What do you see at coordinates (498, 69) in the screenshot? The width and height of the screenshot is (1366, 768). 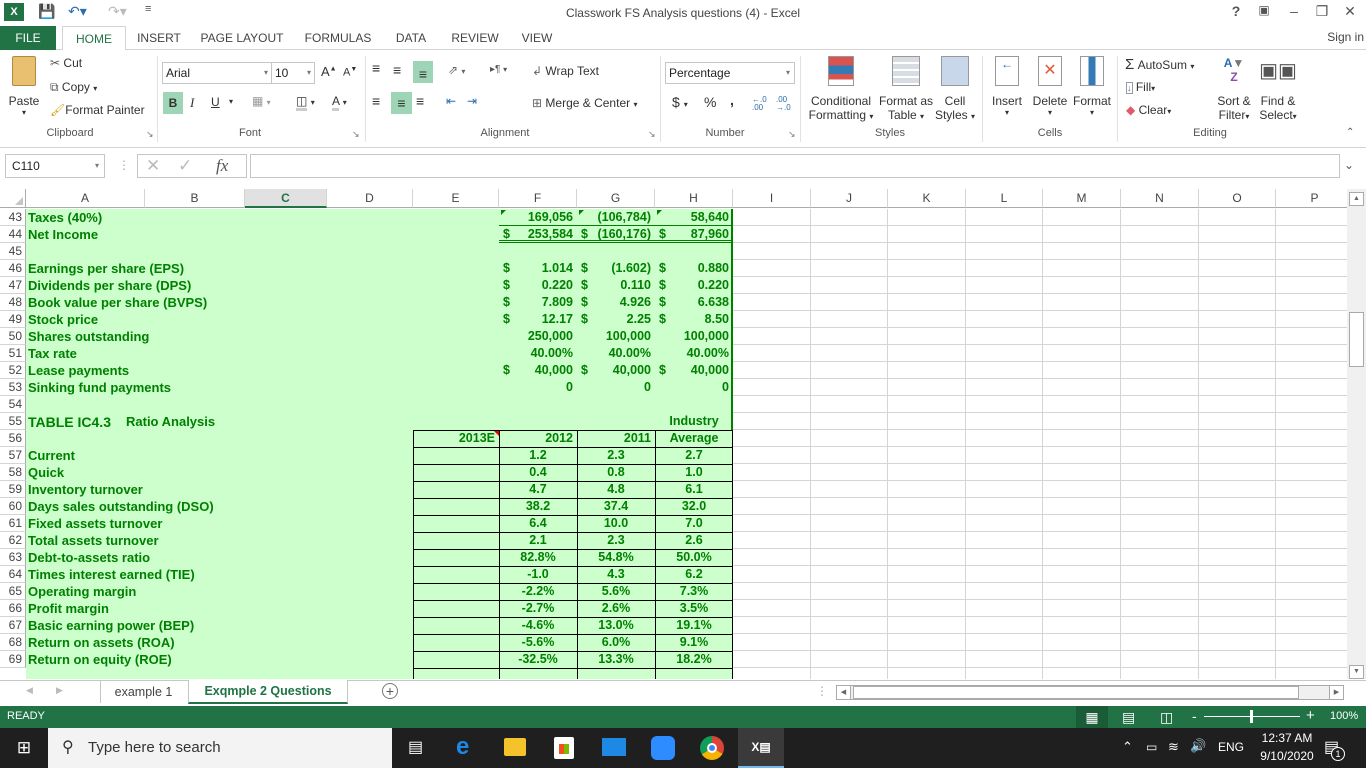 I see `text-direction-button: ▸¶ ▾` at bounding box center [498, 69].